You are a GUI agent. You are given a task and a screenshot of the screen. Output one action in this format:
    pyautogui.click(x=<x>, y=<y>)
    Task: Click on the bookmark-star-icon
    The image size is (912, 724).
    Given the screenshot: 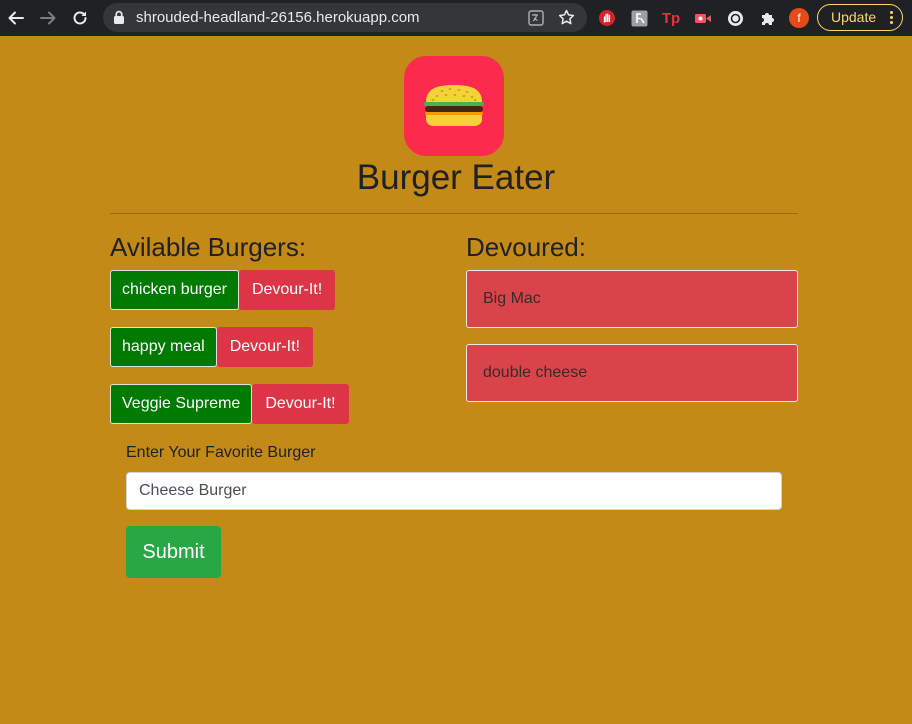 What is the action you would take?
    pyautogui.click(x=566, y=17)
    